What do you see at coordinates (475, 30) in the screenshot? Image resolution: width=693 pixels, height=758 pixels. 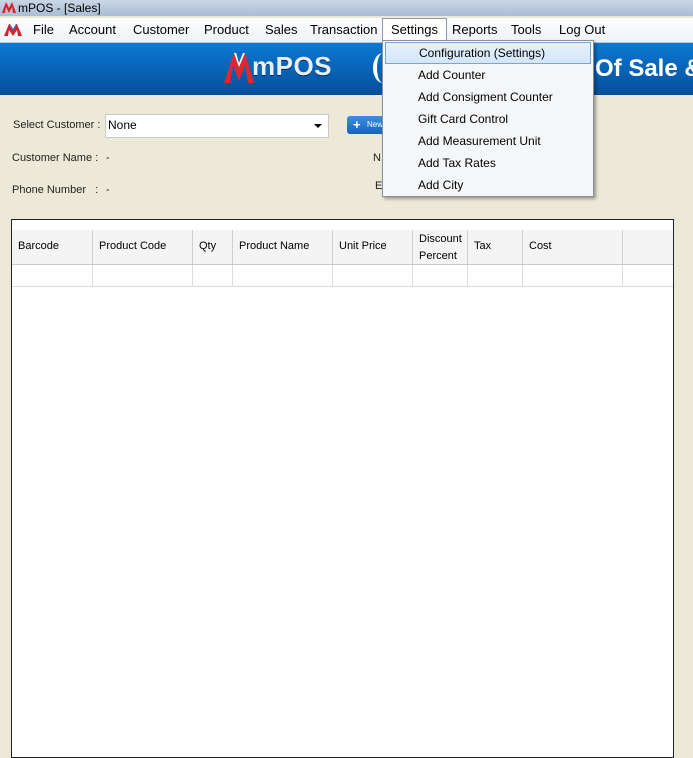 I see `menu-reports: Reports` at bounding box center [475, 30].